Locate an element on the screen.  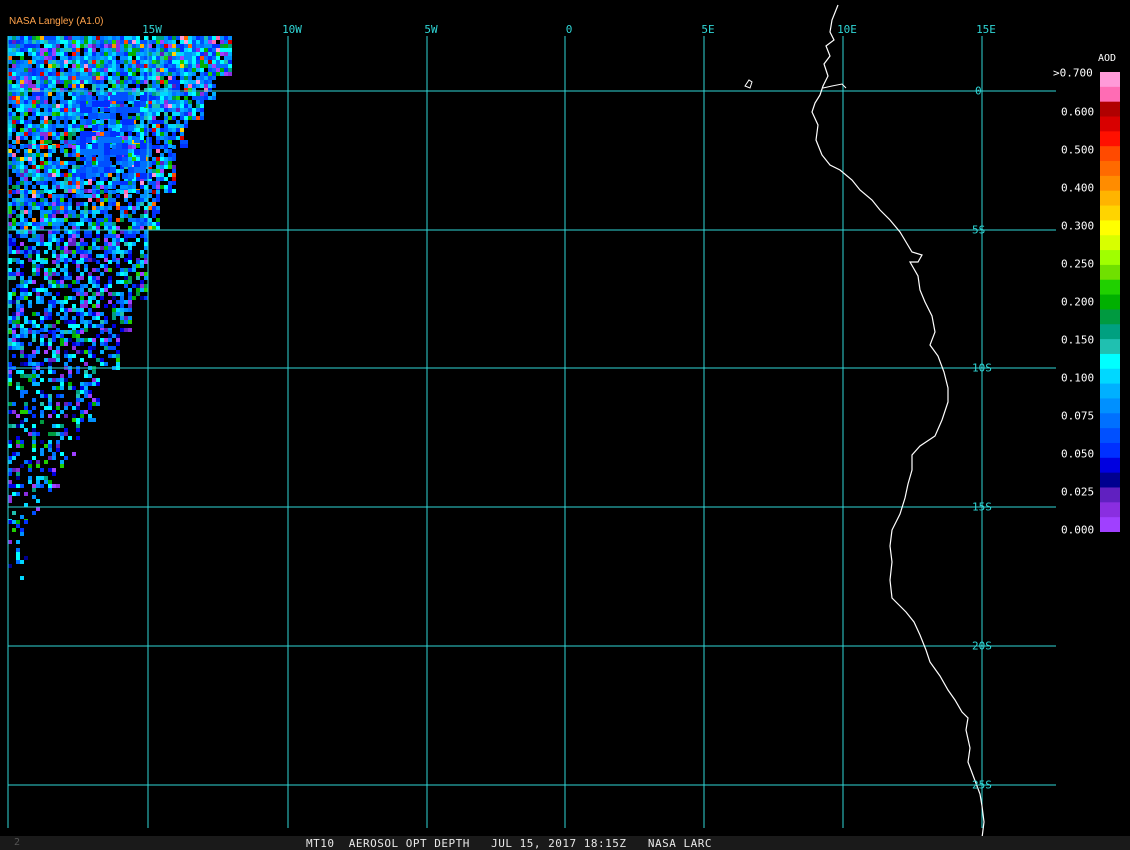
legend-tick-label: 0.500 is located at coordinates (1078, 150).